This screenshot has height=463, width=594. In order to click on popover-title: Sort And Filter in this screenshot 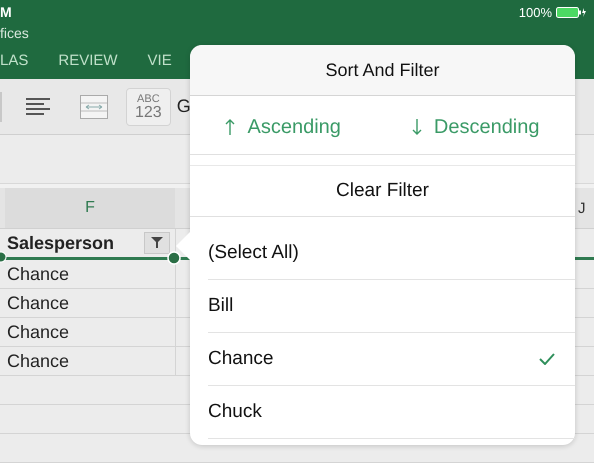, I will do `click(382, 70)`.